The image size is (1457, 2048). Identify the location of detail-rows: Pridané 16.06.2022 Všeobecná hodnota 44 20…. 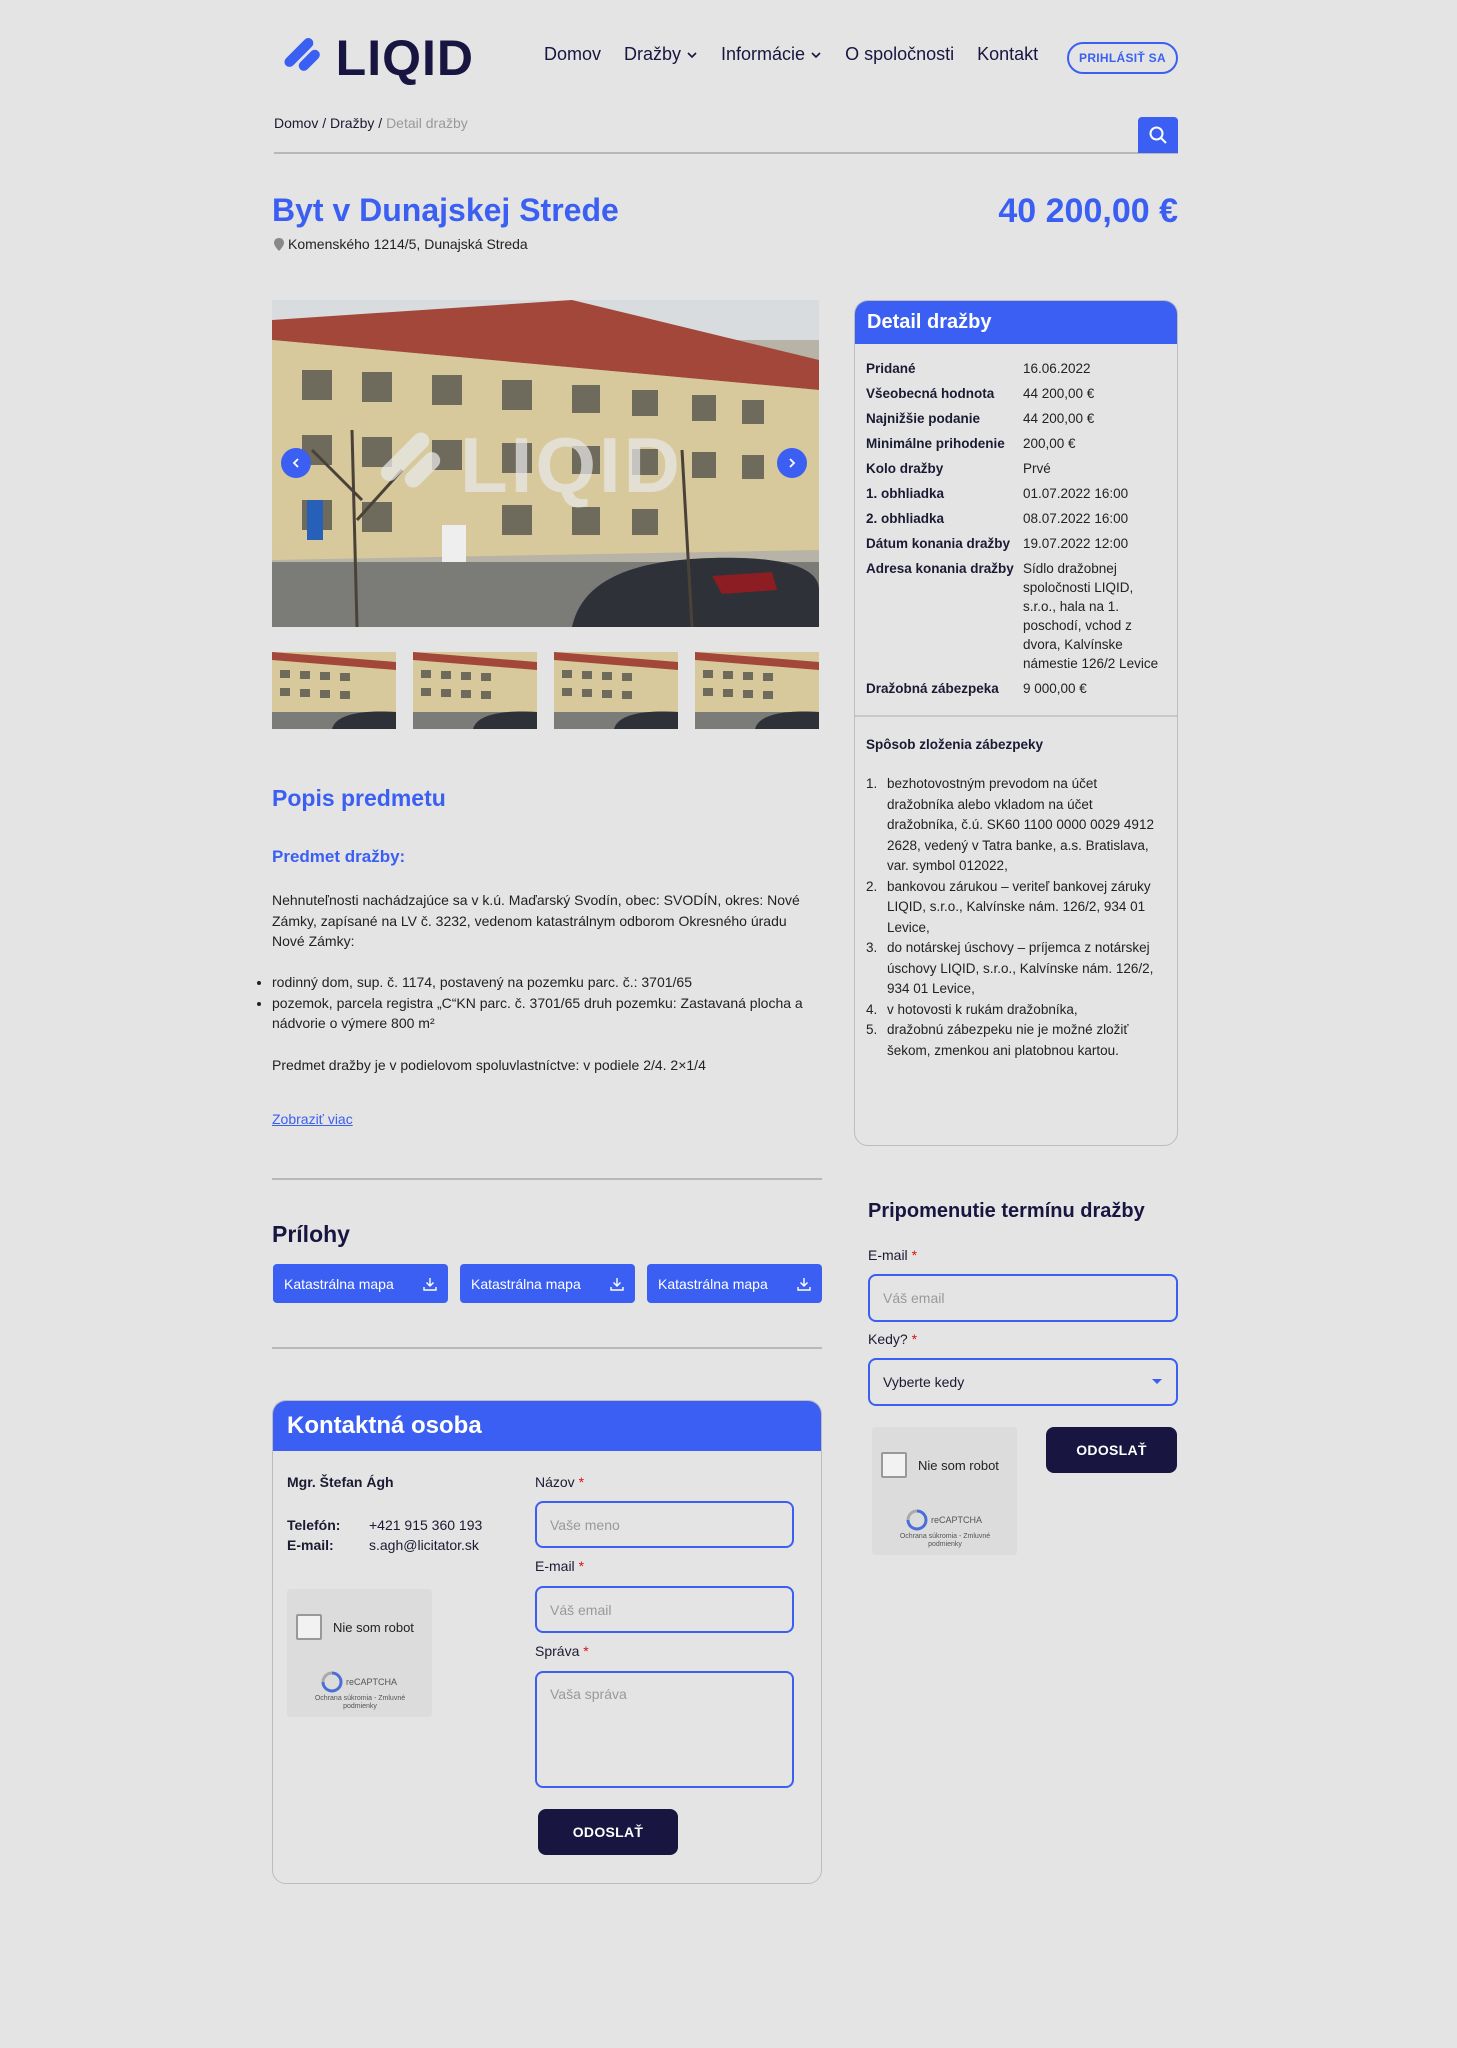
(1016, 521).